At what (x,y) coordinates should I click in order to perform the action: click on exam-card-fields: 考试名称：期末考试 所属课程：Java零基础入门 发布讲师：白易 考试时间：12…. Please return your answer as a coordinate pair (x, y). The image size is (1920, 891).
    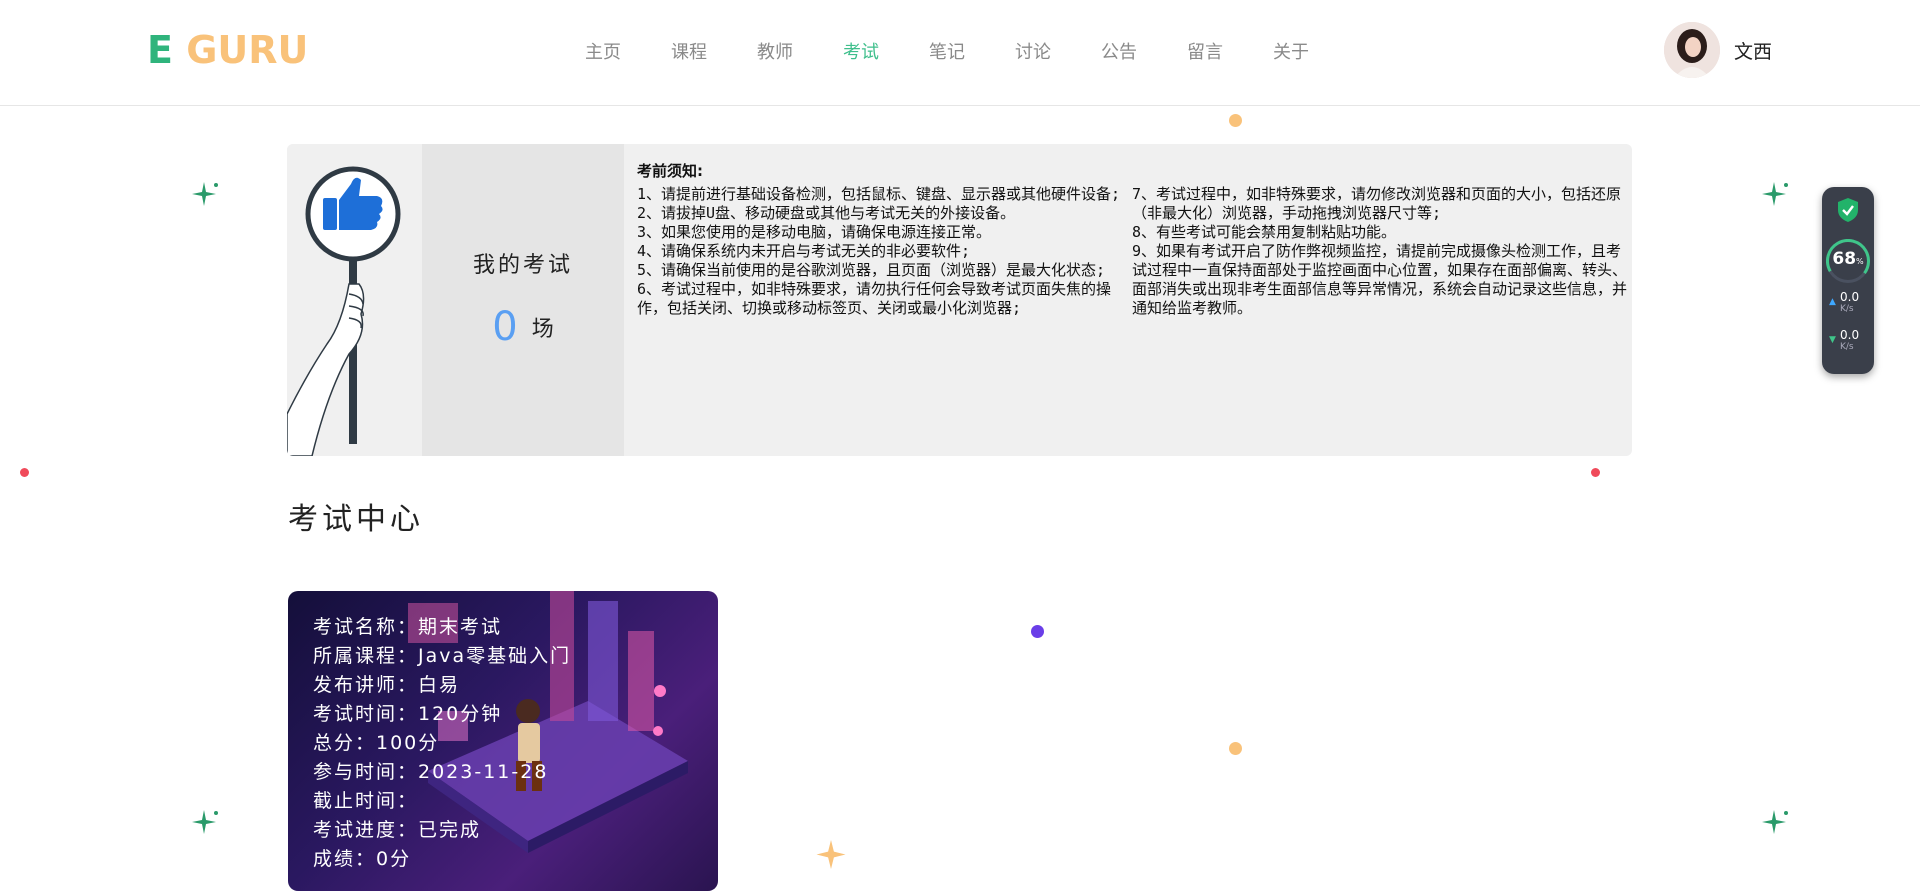
    Looking at the image, I should click on (442, 743).